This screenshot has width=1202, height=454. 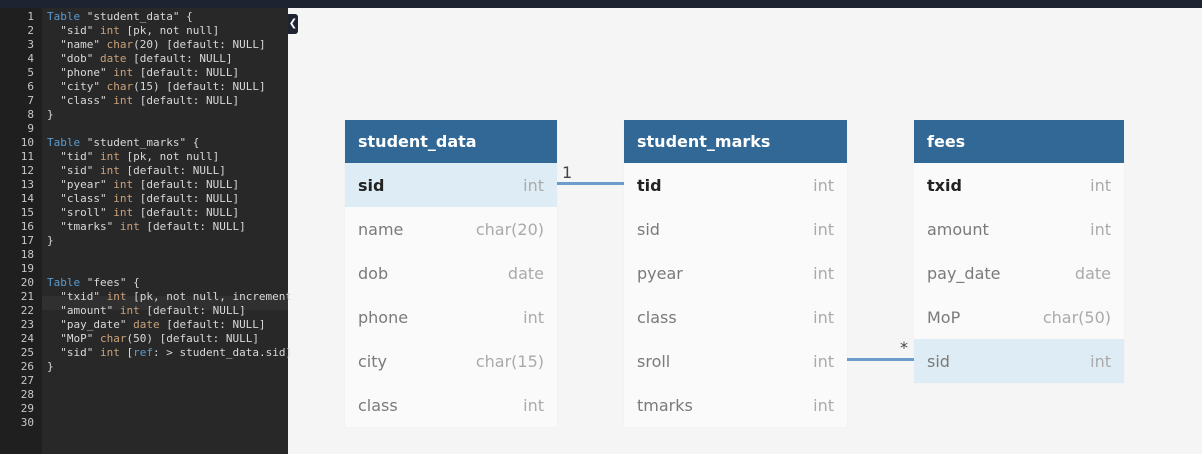 What do you see at coordinates (143, 213) in the screenshot?
I see `code-line: "sroll" int [default: NULL]` at bounding box center [143, 213].